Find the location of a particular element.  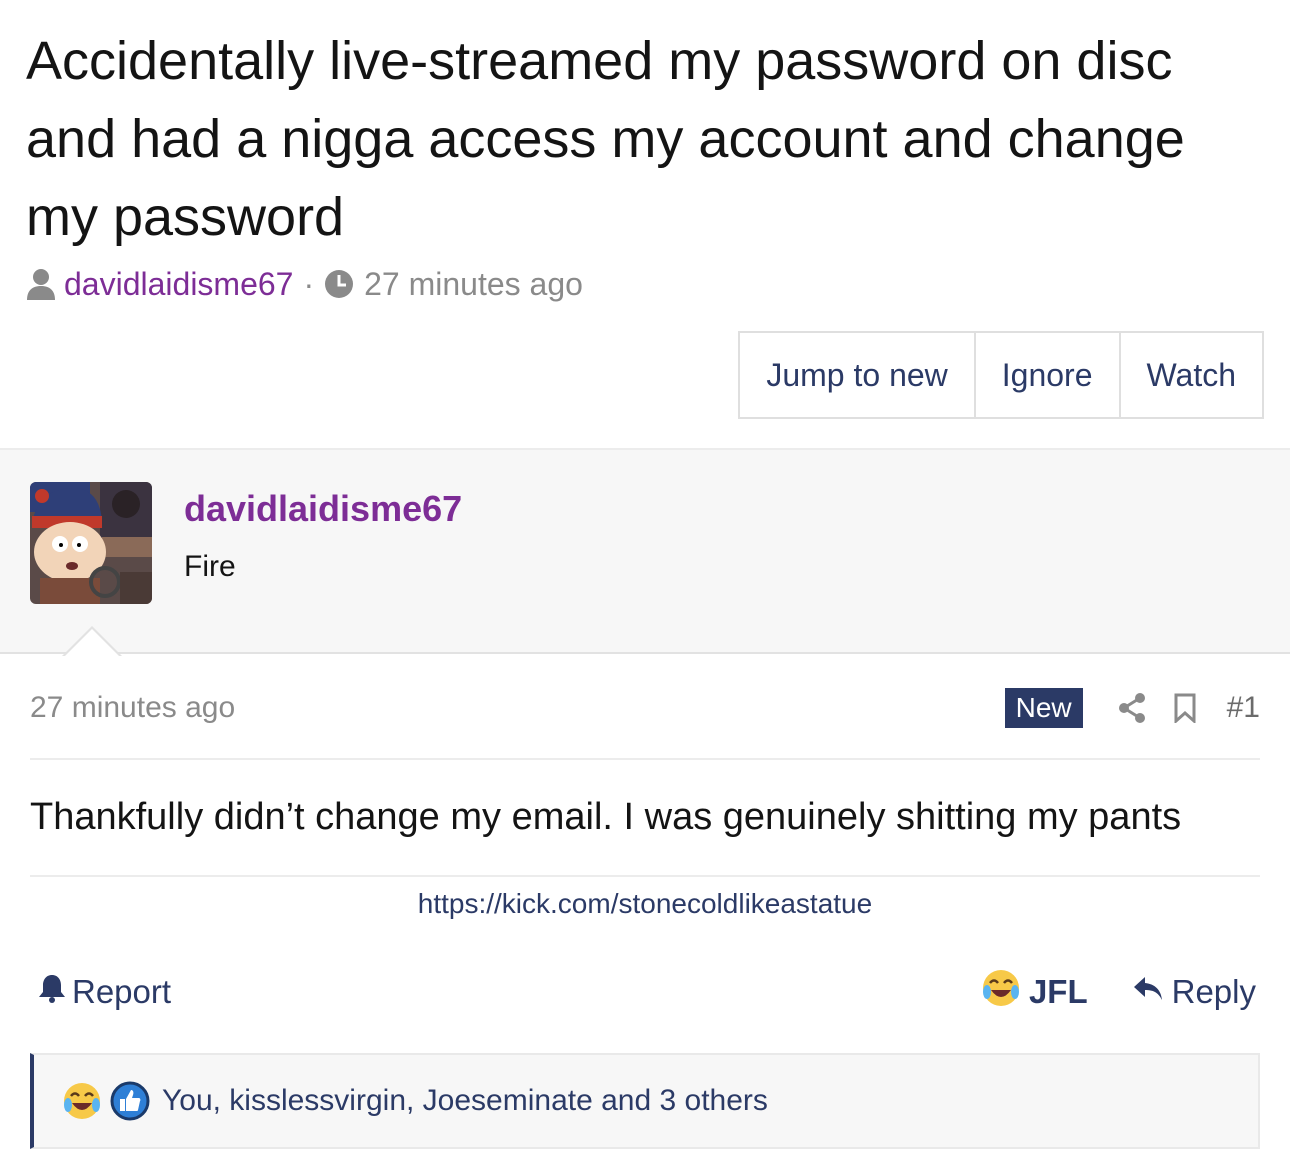

signature-link: https://kick.com/stonecoldlikeastatue is located at coordinates (645, 904).